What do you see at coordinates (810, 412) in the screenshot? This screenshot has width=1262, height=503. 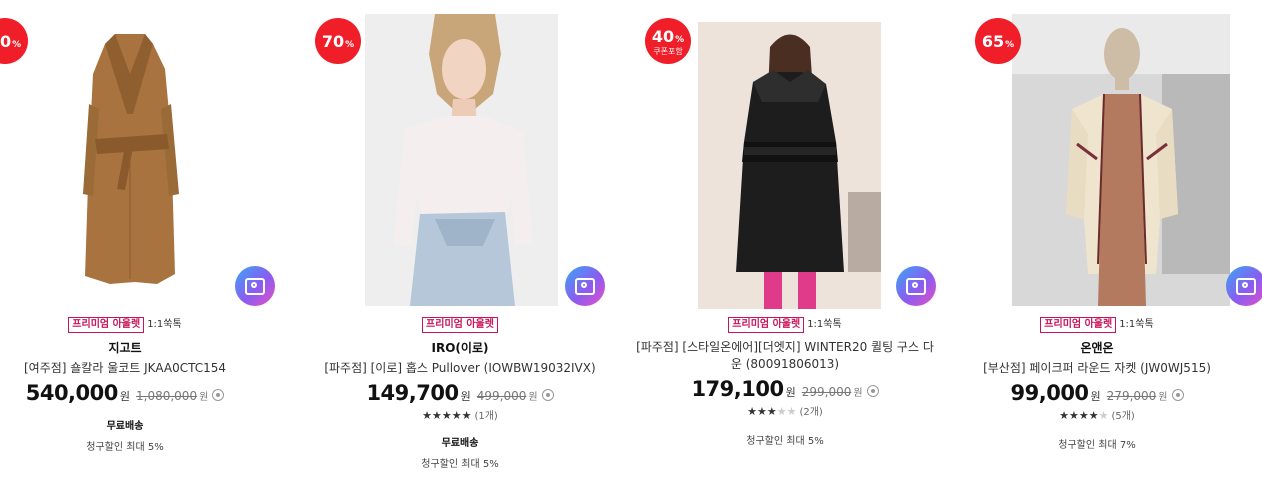 I see `review-count: (2개)` at bounding box center [810, 412].